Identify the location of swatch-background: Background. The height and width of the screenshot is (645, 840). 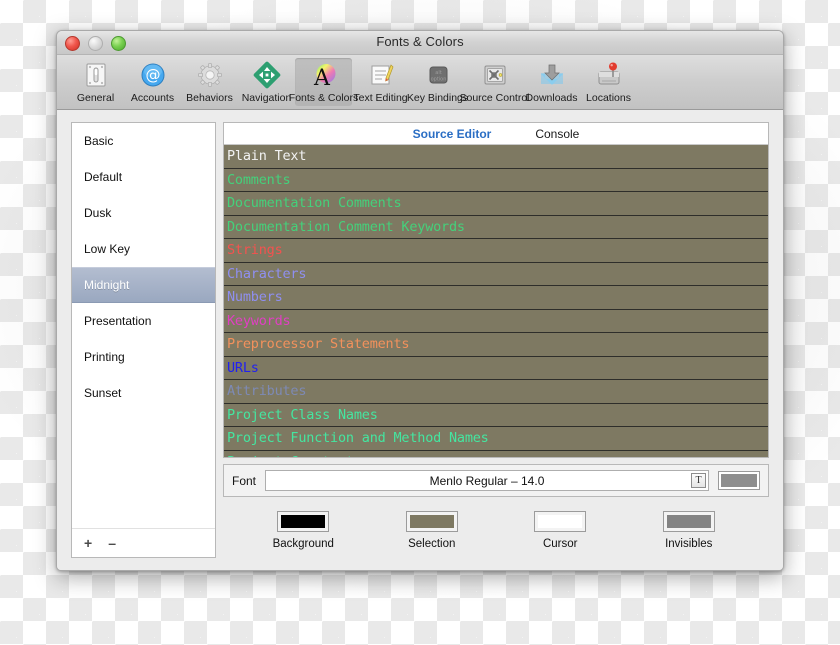
(303, 530).